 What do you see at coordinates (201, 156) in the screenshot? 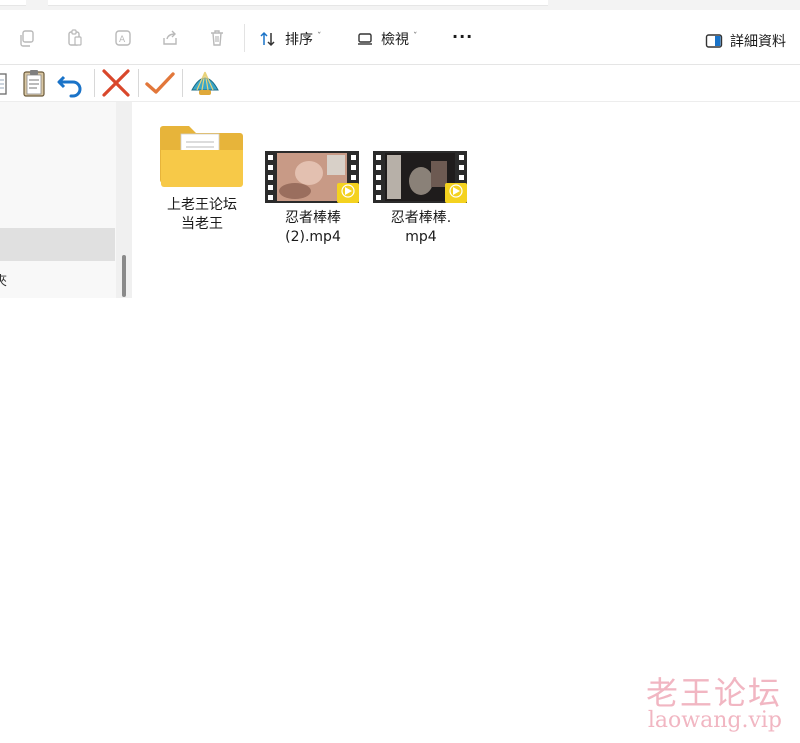
I see `folder-icon` at bounding box center [201, 156].